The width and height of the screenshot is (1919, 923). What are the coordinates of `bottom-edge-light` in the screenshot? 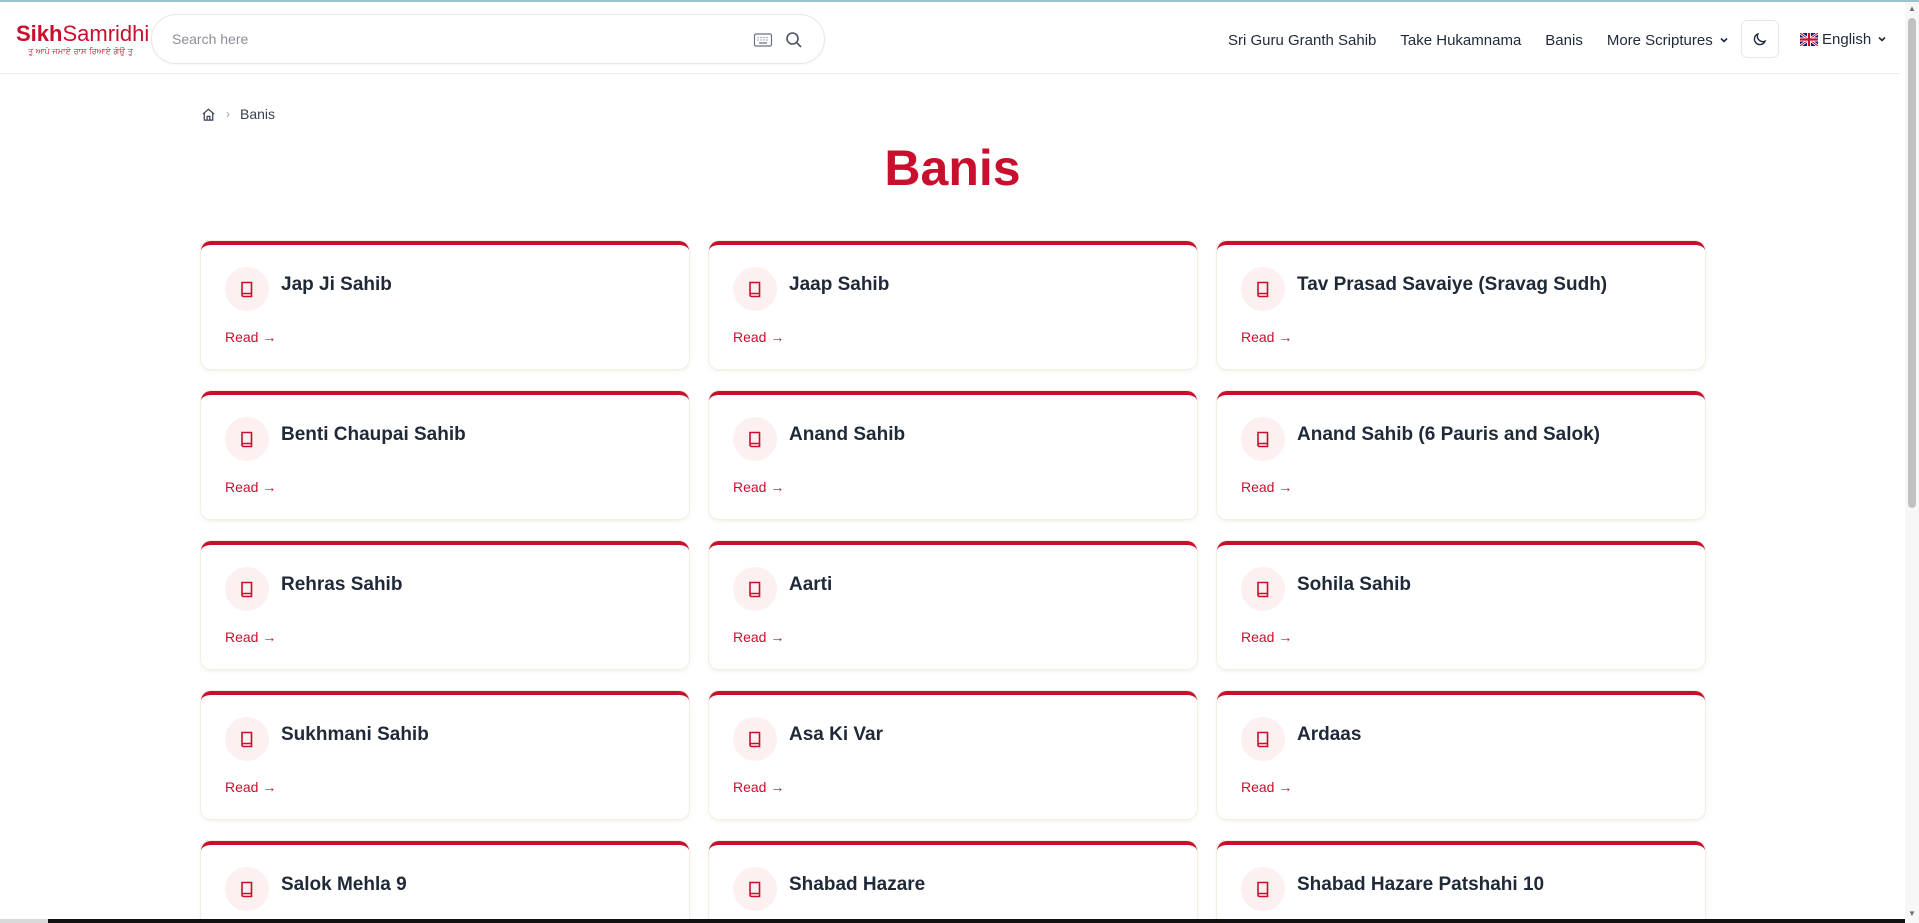 It's located at (24, 921).